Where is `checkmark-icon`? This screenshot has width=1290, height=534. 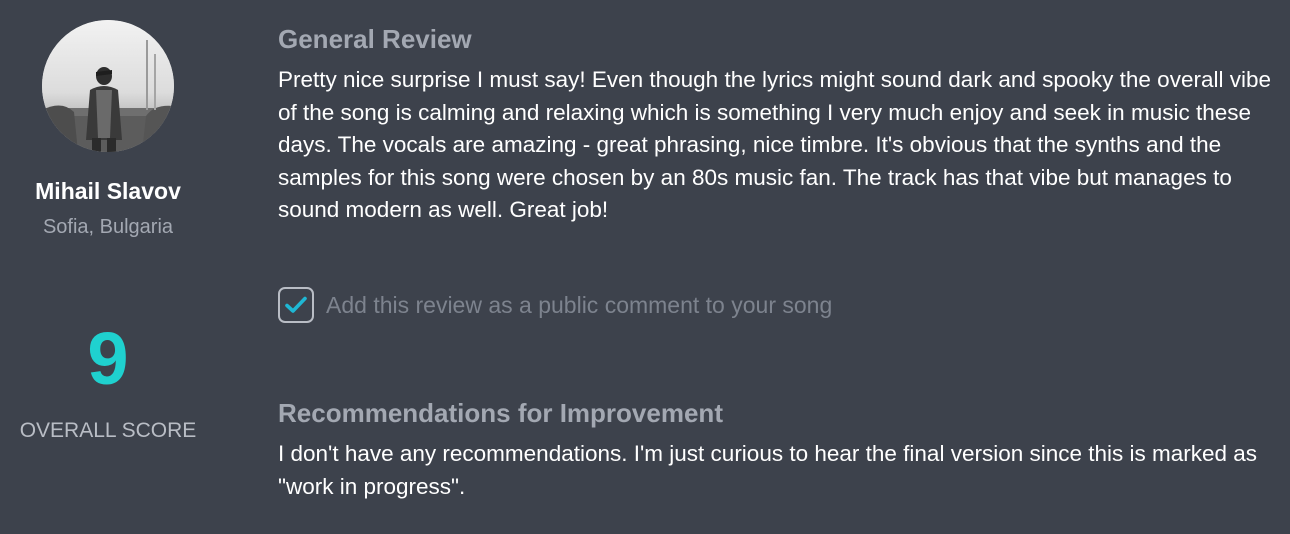 checkmark-icon is located at coordinates (296, 304).